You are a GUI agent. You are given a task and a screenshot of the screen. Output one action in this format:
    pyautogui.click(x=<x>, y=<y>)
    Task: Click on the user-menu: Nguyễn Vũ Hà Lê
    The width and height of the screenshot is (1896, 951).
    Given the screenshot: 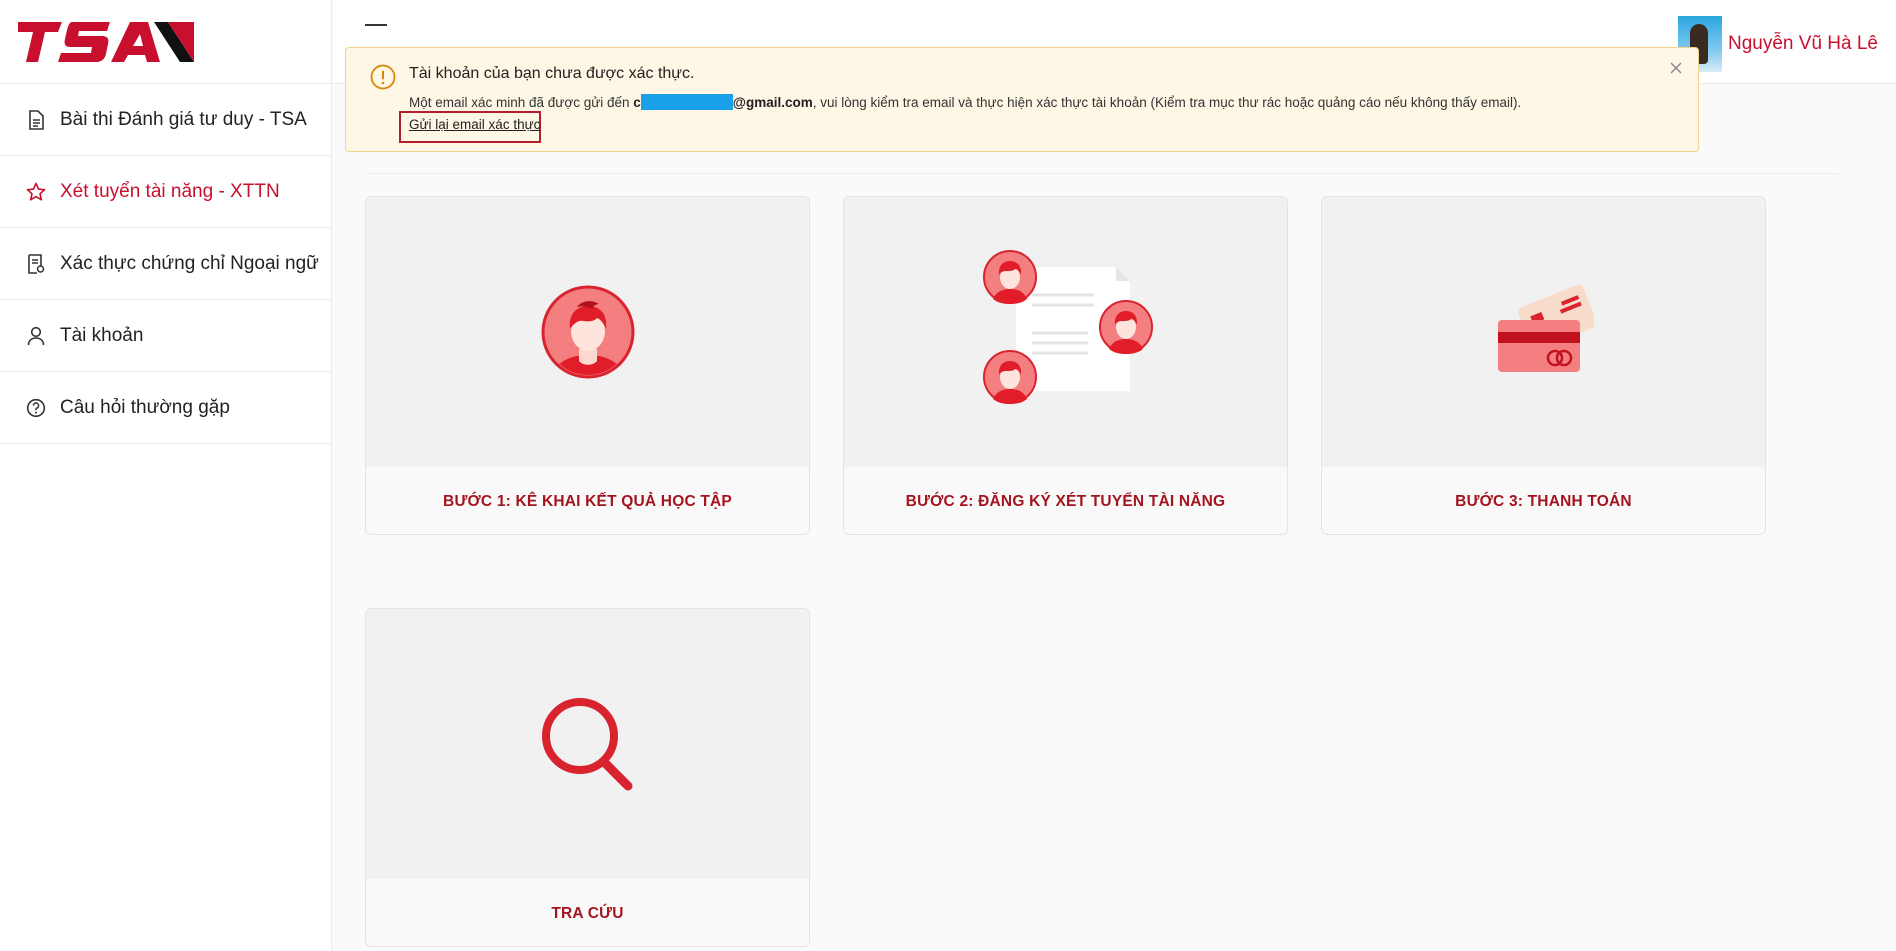 What is the action you would take?
    pyautogui.click(x=1778, y=44)
    